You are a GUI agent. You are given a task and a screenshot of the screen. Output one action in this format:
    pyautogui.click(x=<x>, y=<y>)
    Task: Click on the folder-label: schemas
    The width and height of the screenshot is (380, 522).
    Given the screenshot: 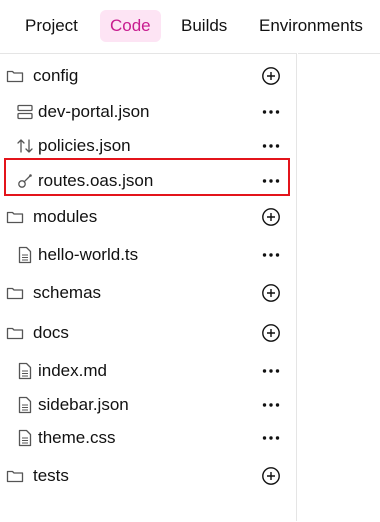 What is the action you would take?
    pyautogui.click(x=67, y=292)
    